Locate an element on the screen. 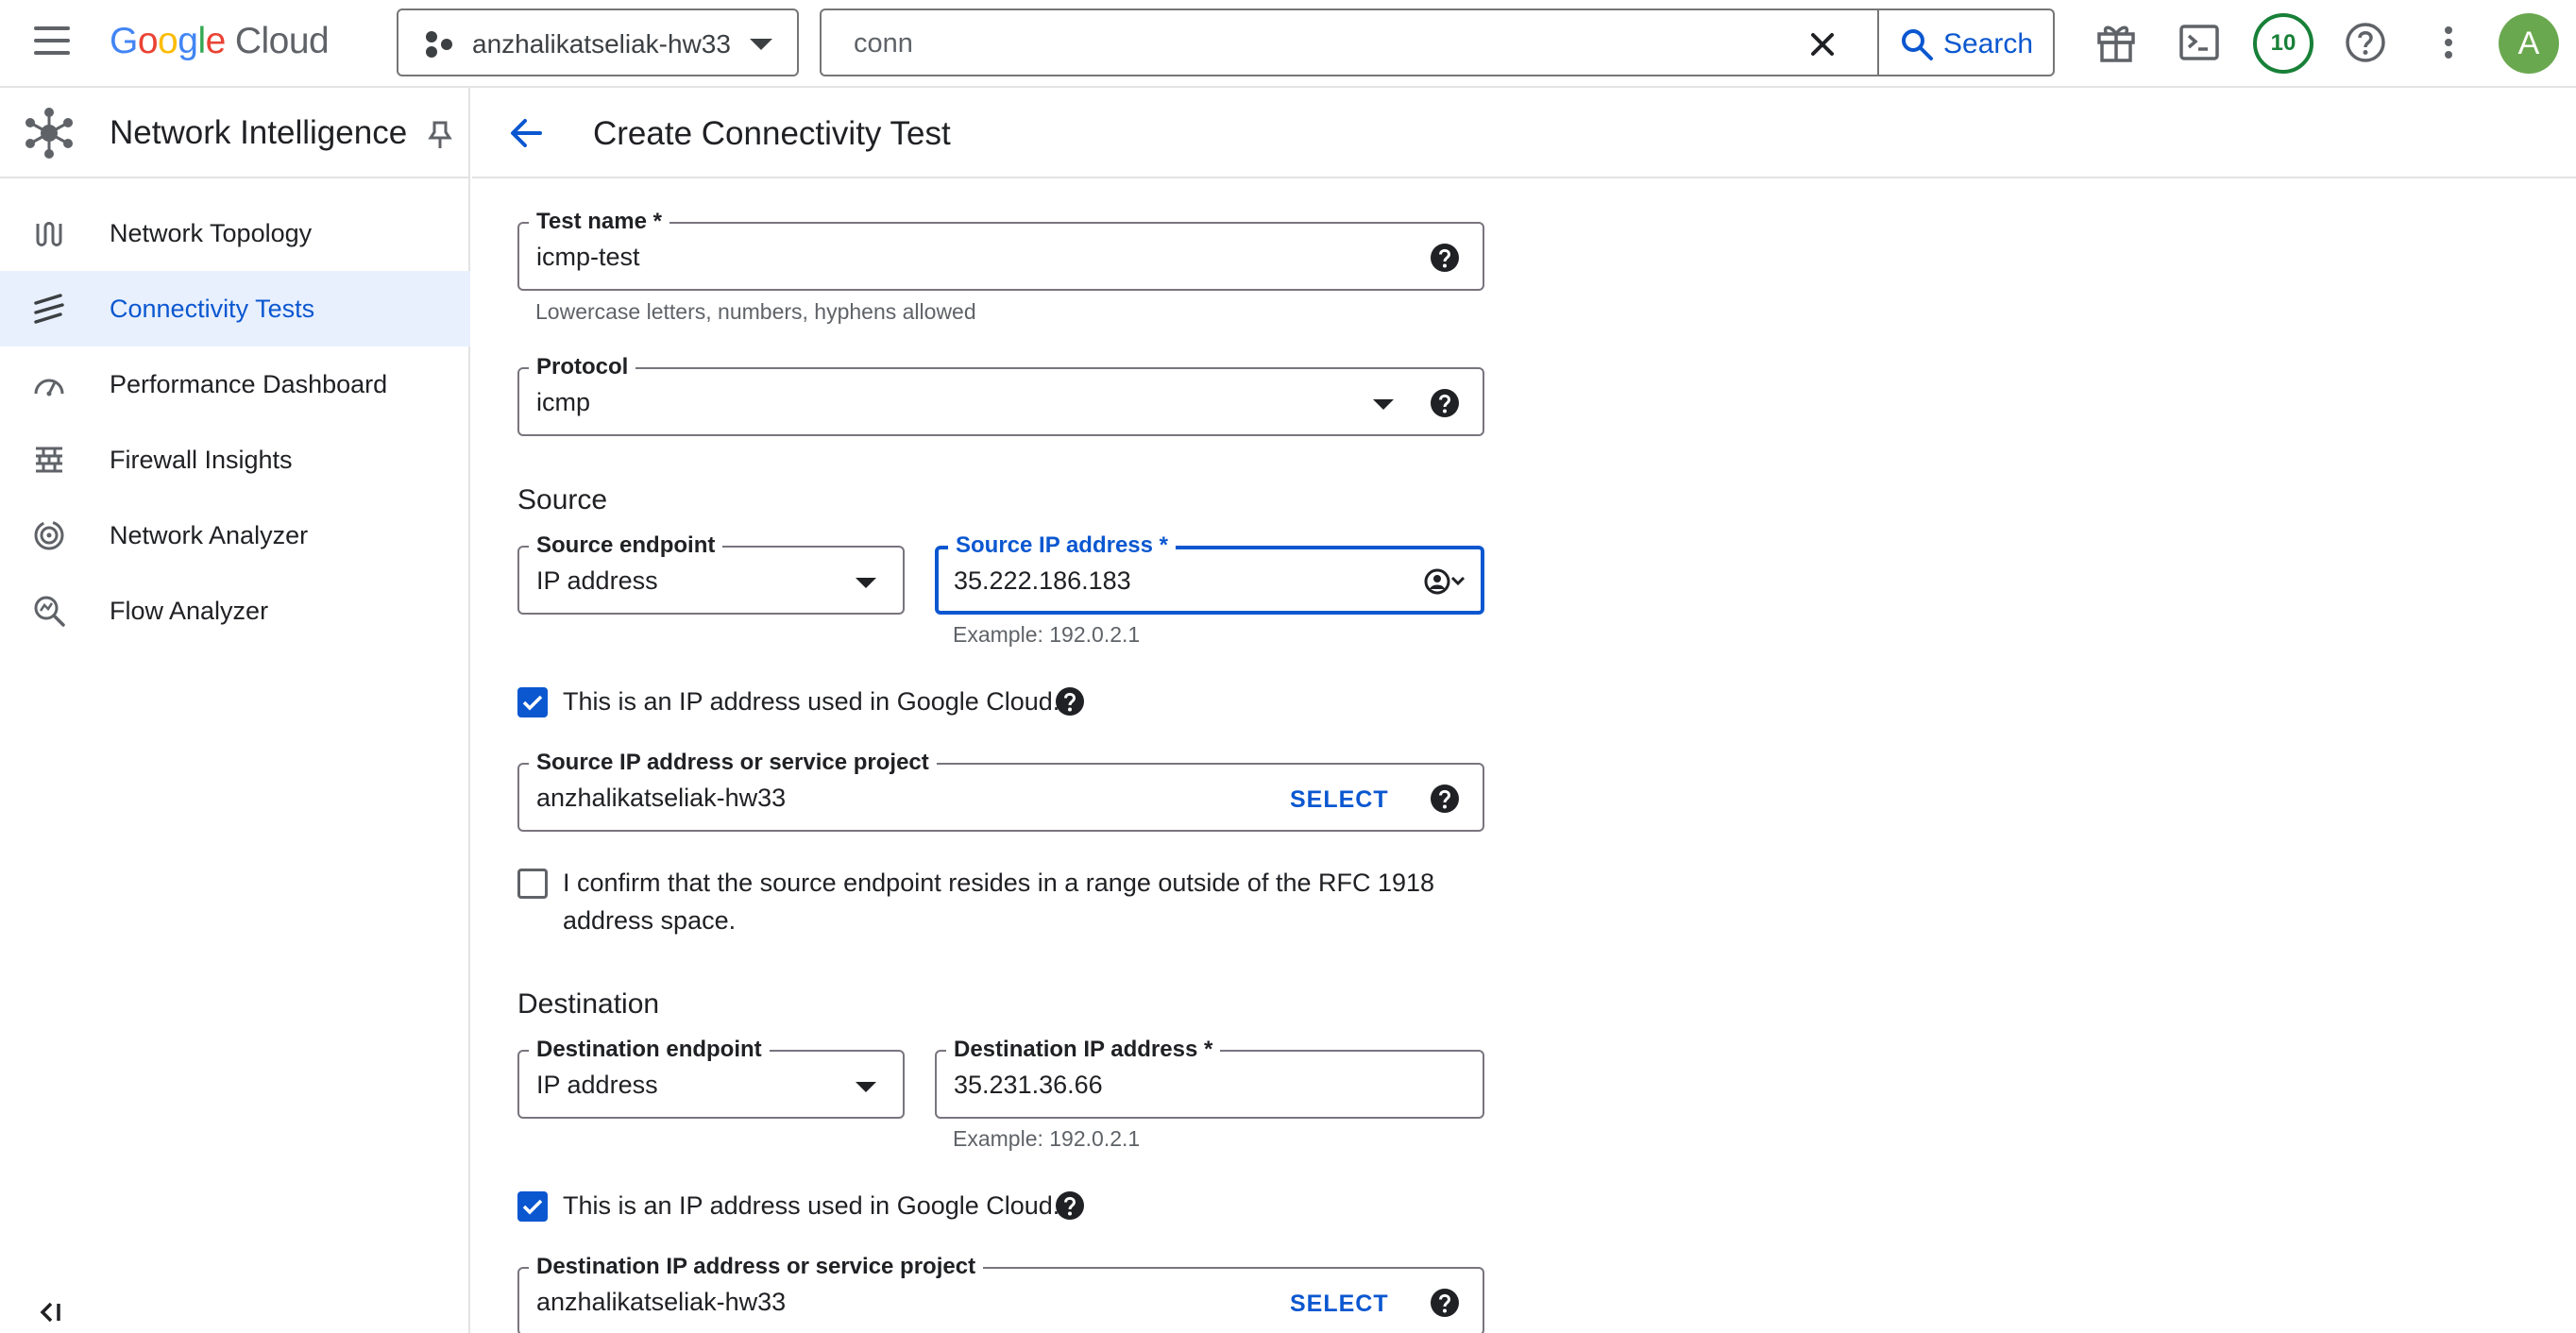 The width and height of the screenshot is (2576, 1333). sidebar-item-label: Network Topology is located at coordinates (211, 233).